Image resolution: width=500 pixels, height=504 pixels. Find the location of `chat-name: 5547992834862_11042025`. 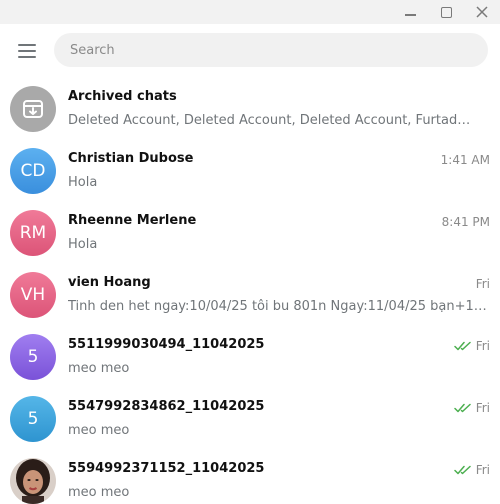

chat-name: 5547992834862_11042025 is located at coordinates (166, 406).